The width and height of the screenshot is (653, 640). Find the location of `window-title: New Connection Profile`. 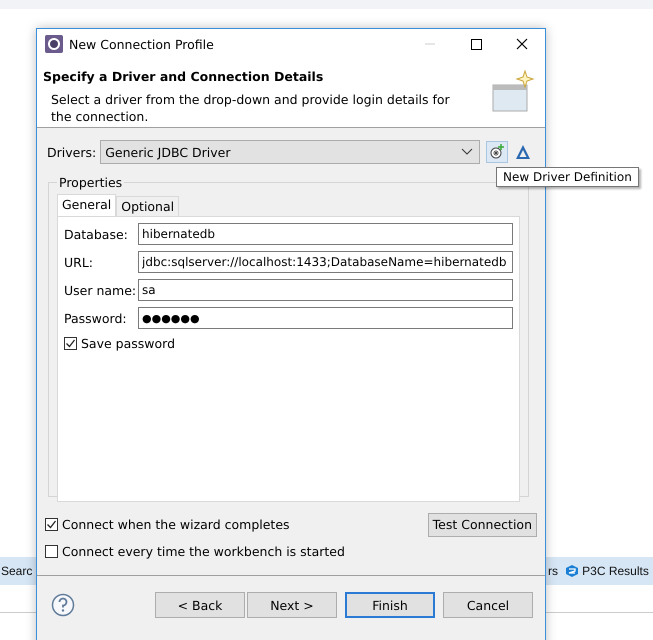

window-title: New Connection Profile is located at coordinates (142, 44).